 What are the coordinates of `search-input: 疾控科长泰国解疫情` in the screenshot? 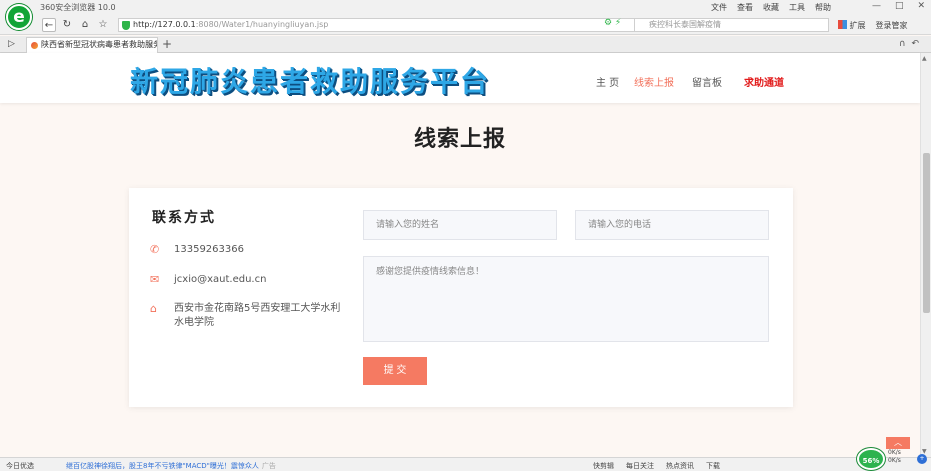 It's located at (731, 25).